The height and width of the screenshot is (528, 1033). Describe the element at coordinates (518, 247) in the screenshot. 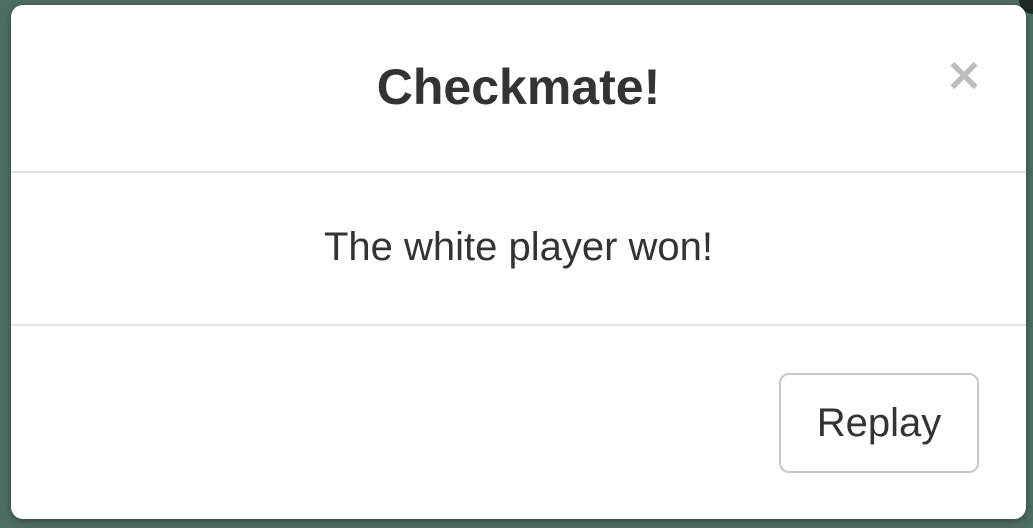

I see `winner-message: The white player won!` at that location.